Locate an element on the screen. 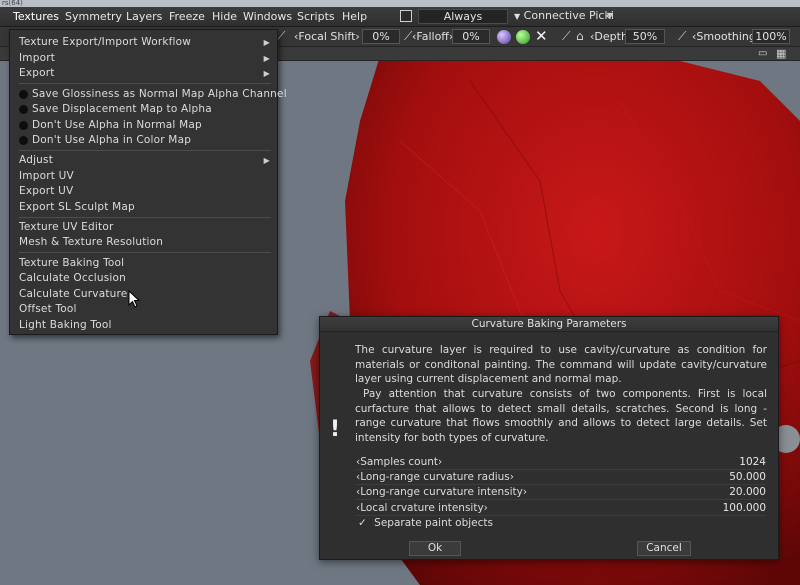  falloff-field: 0% is located at coordinates (471, 36).